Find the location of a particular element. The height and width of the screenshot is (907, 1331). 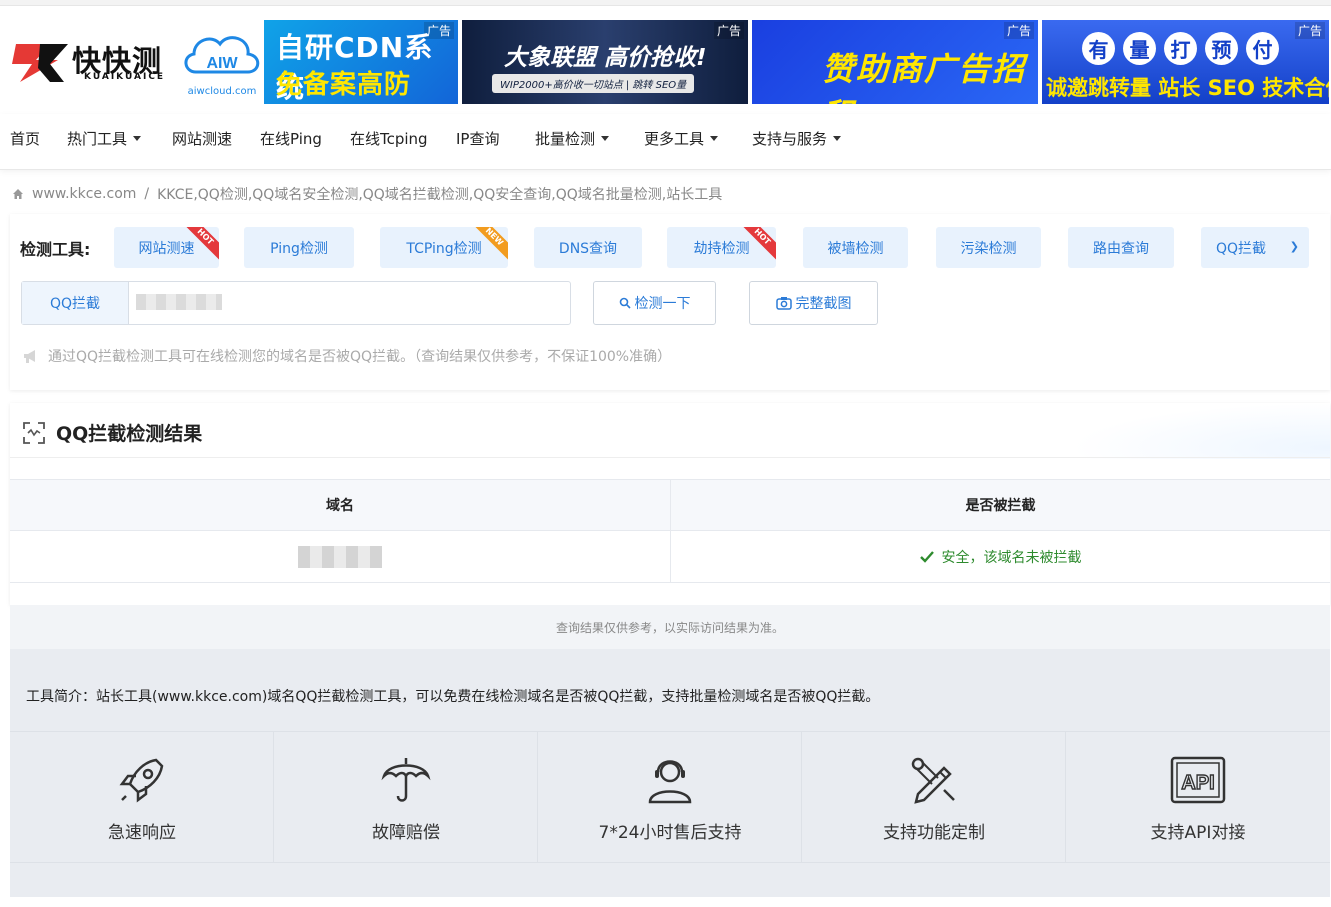

status-safe: 安全，该域名未被拦截 is located at coordinates (1000, 557).